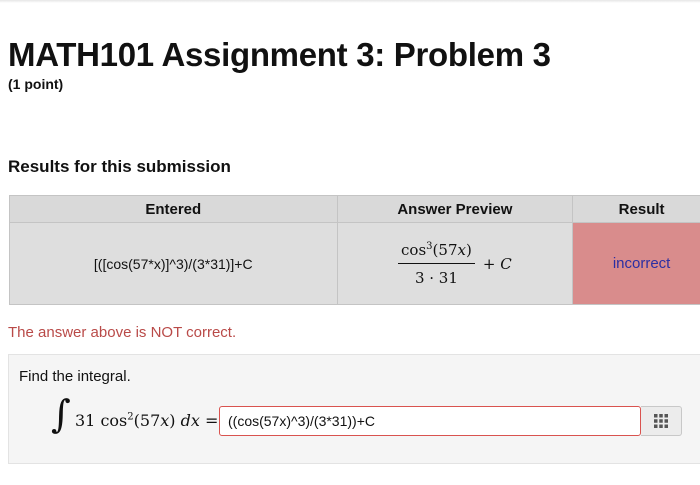 Image resolution: width=700 pixels, height=485 pixels. Describe the element at coordinates (173, 209) in the screenshot. I see `column-header-entered: Entered` at that location.